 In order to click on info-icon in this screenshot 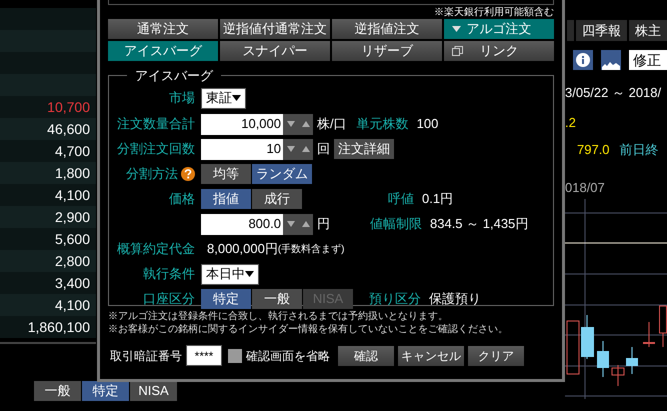, I will do `click(583, 60)`.